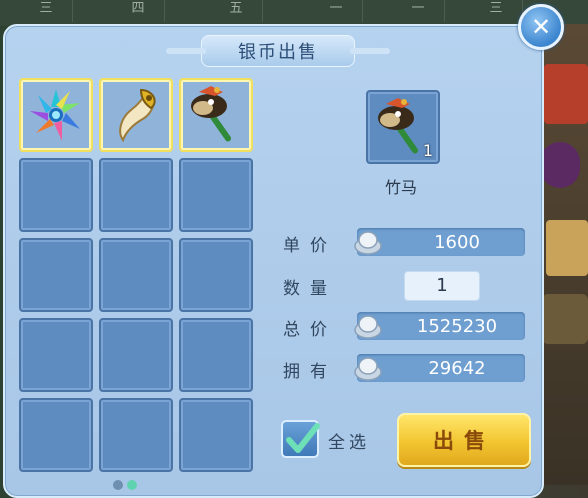  I want to click on background-schedule-strip: 三 四 五 一 一 三, so click(294, 13).